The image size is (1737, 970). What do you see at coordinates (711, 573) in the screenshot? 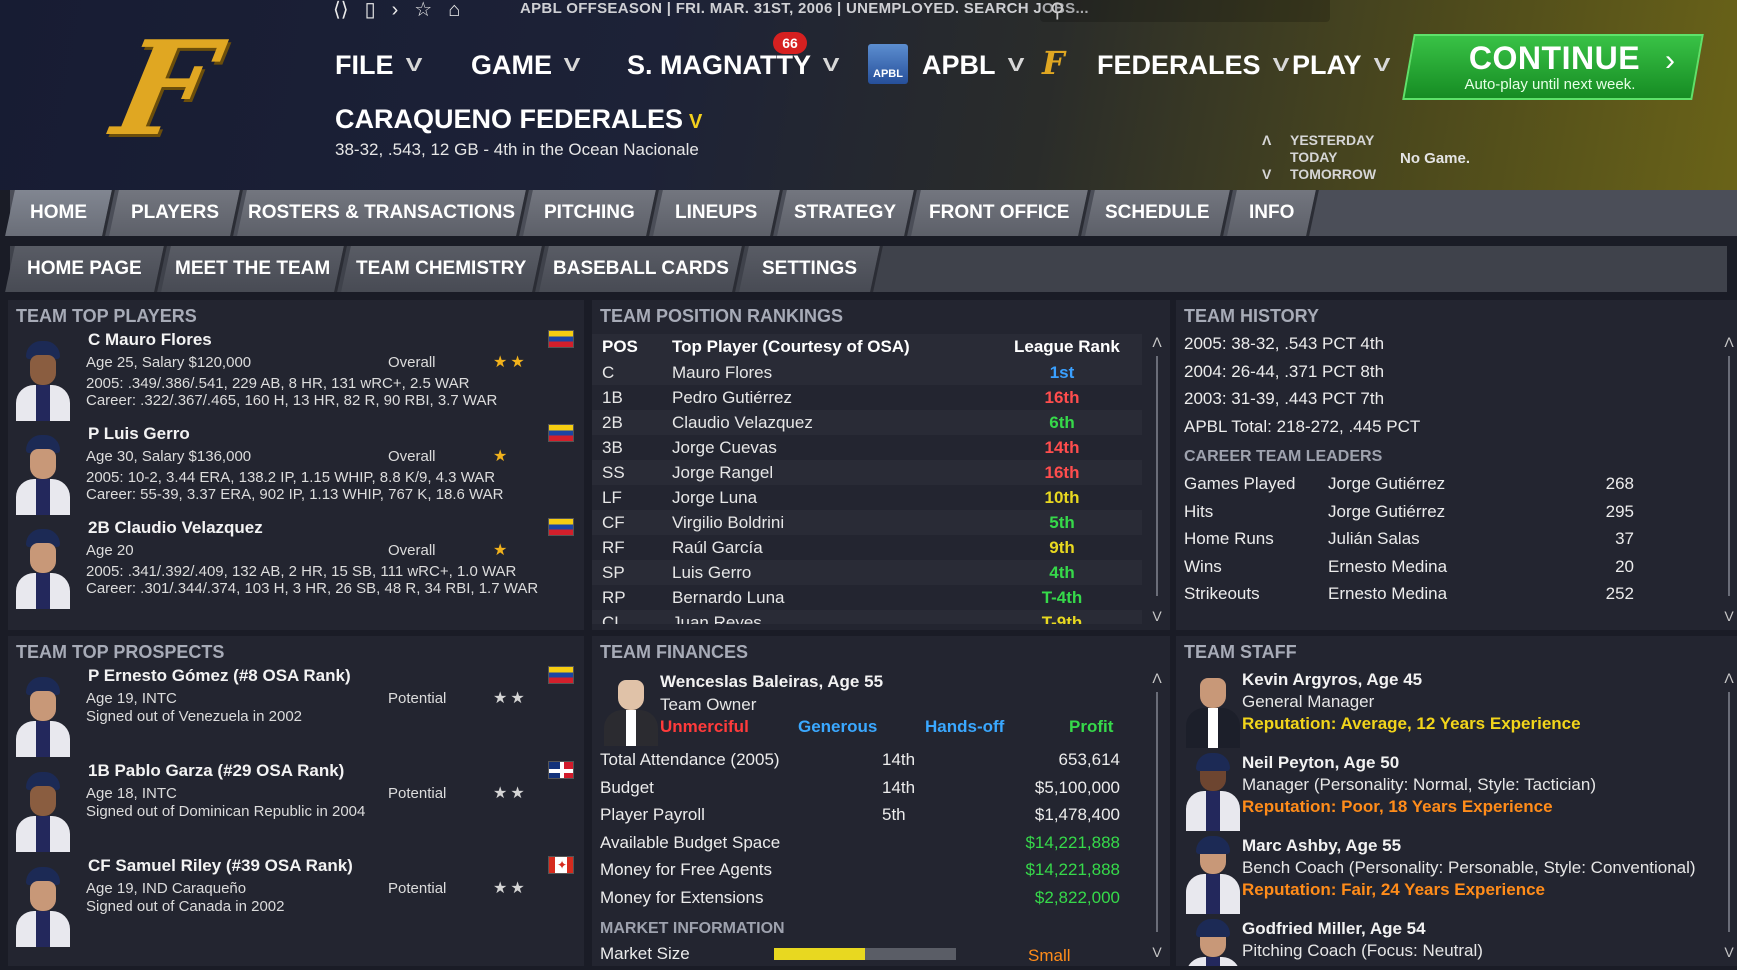
I see `player-cell: Luis Gerro` at bounding box center [711, 573].